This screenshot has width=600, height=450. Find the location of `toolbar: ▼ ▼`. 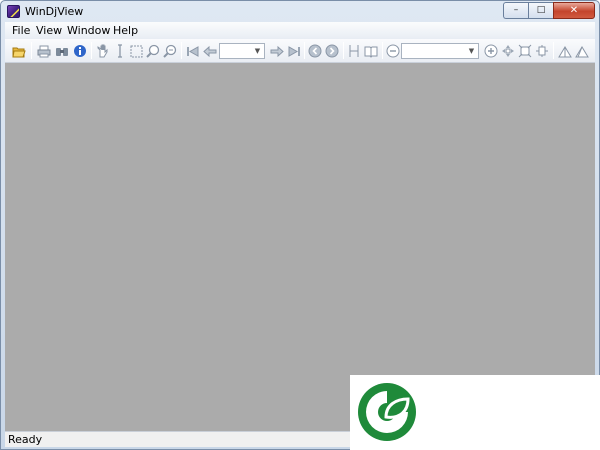

toolbar: ▼ ▼ is located at coordinates (300, 51).